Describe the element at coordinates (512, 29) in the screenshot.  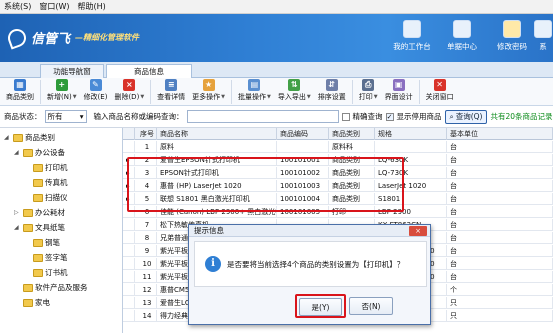
I see `key-icon` at that location.